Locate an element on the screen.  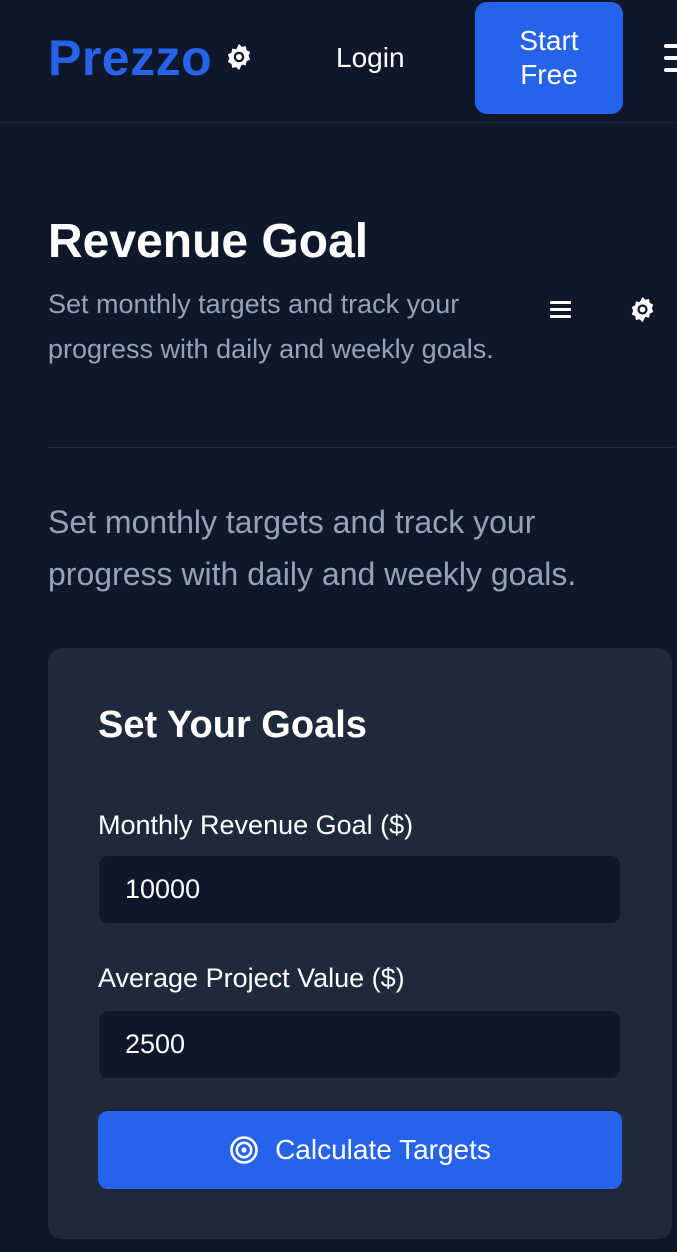
calculate-targets-button: Calculate Targets is located at coordinates (360, 1150).